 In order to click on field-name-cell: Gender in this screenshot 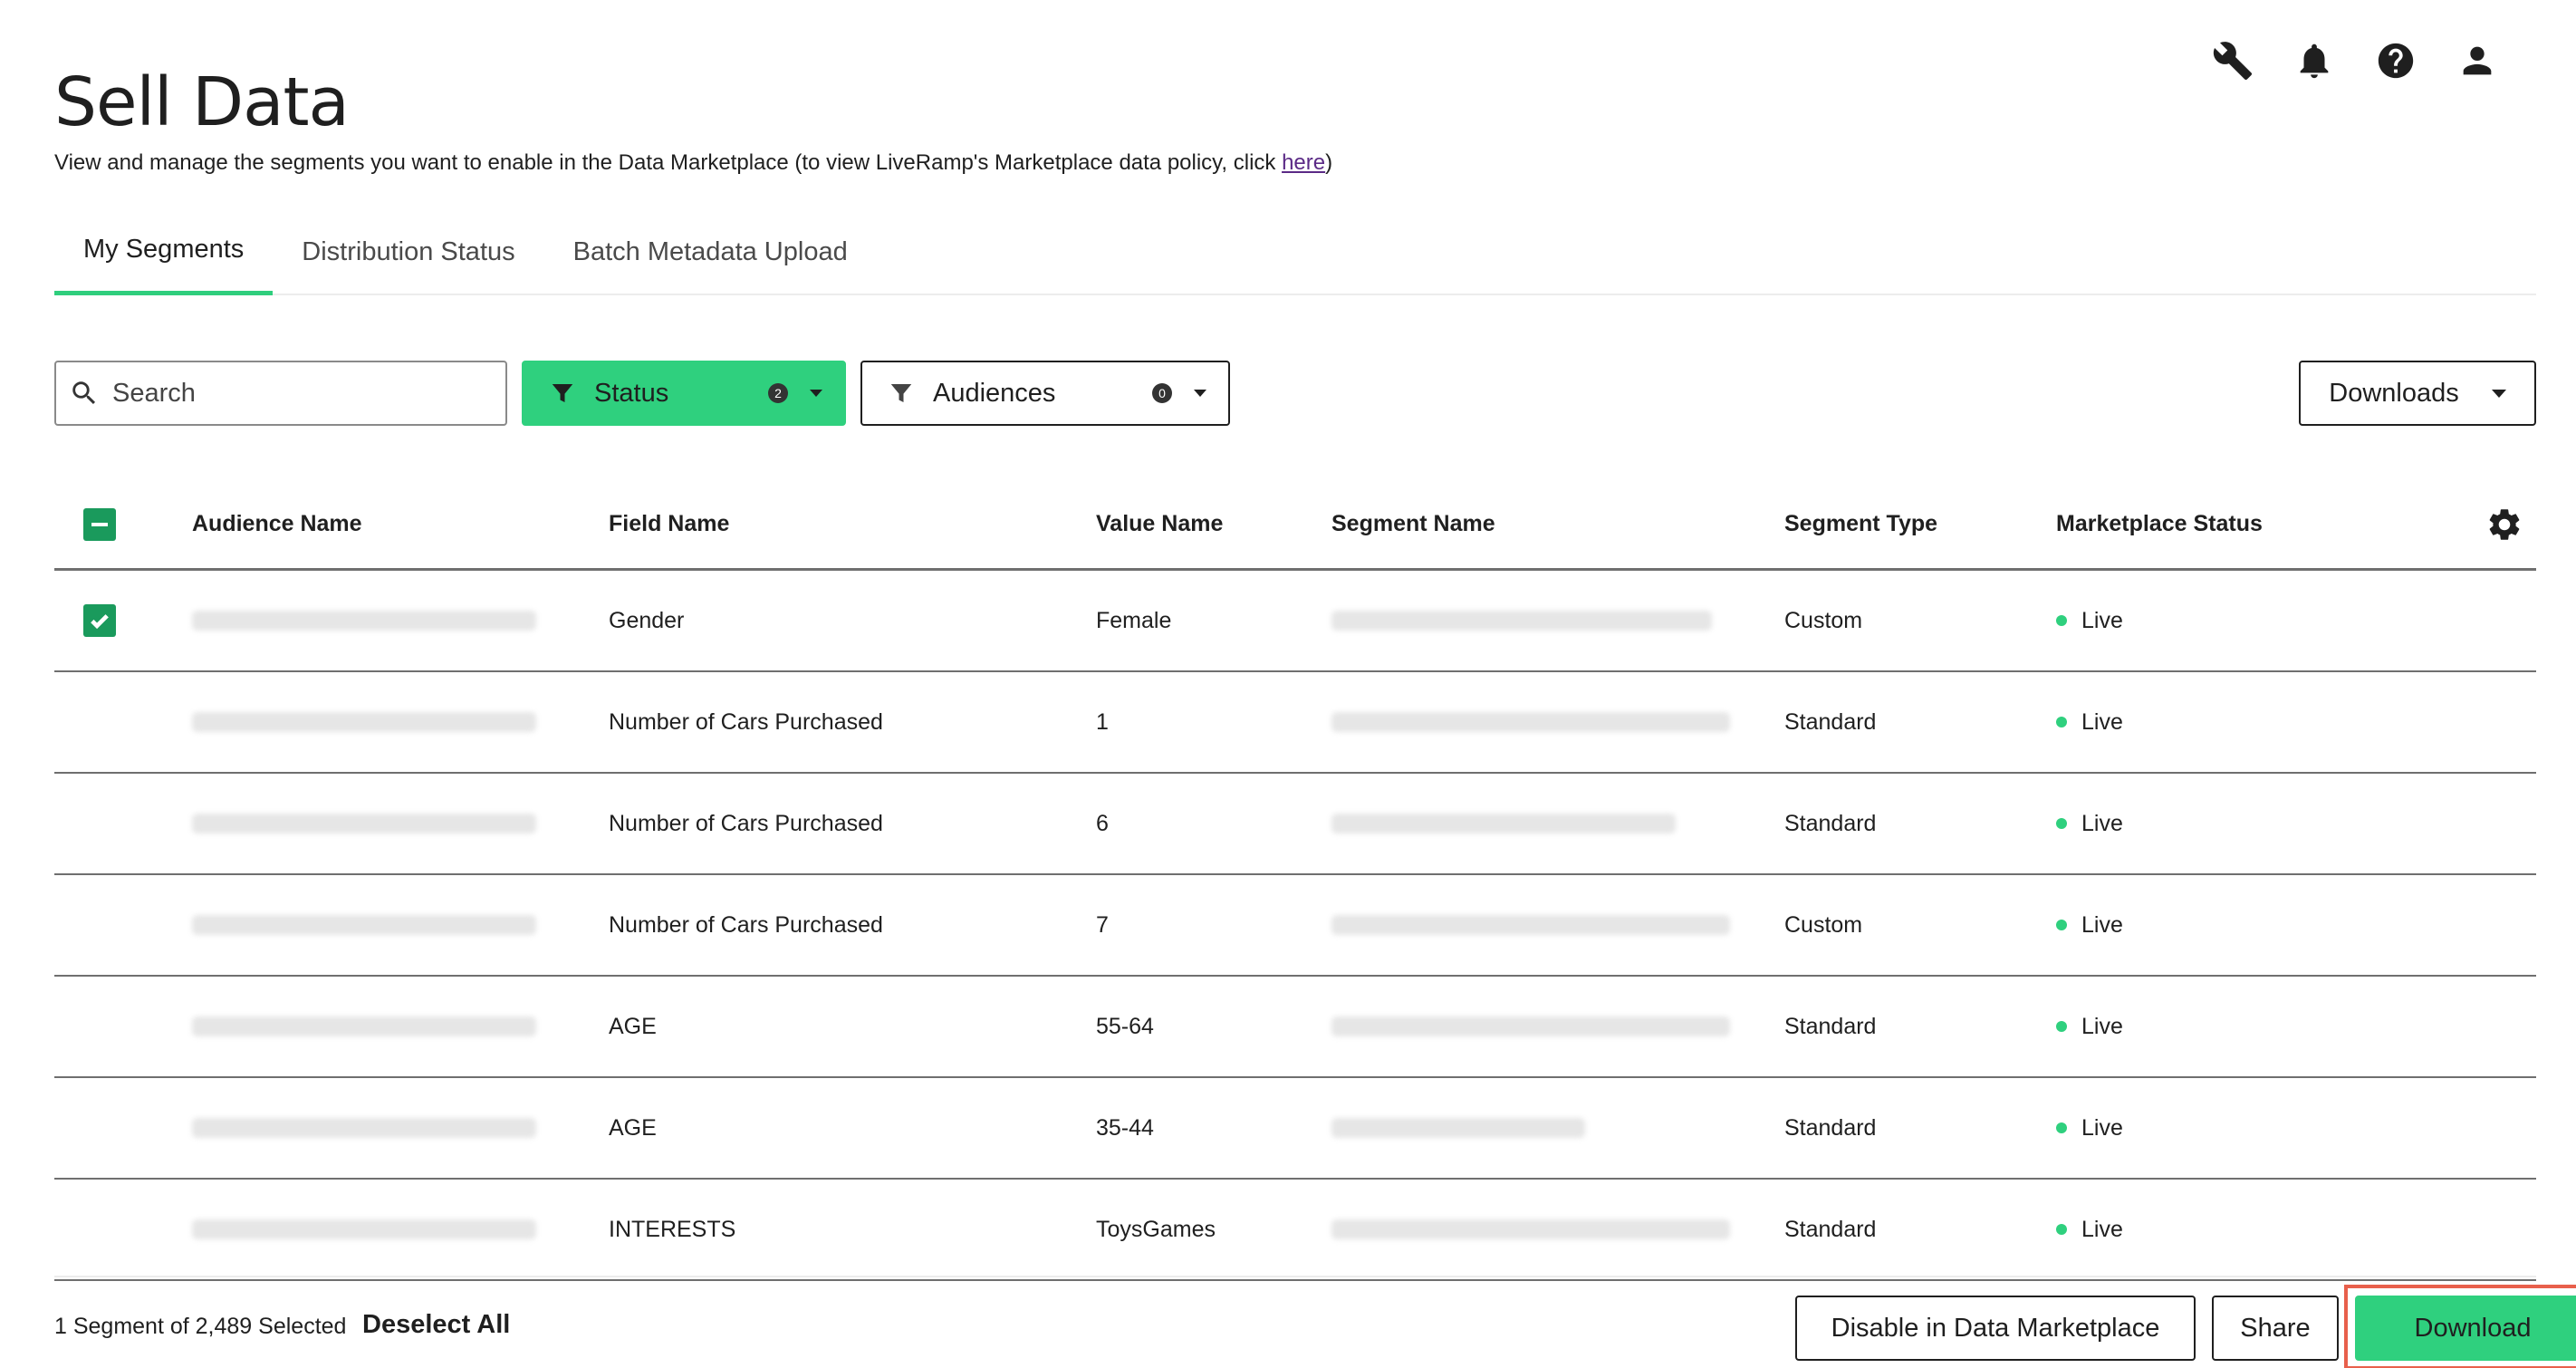, I will do `click(647, 620)`.